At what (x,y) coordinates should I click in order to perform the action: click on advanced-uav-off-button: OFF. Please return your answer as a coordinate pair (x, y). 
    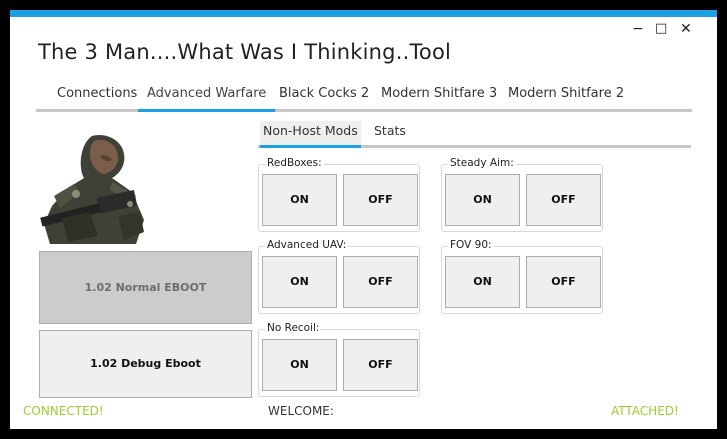
    Looking at the image, I should click on (380, 282).